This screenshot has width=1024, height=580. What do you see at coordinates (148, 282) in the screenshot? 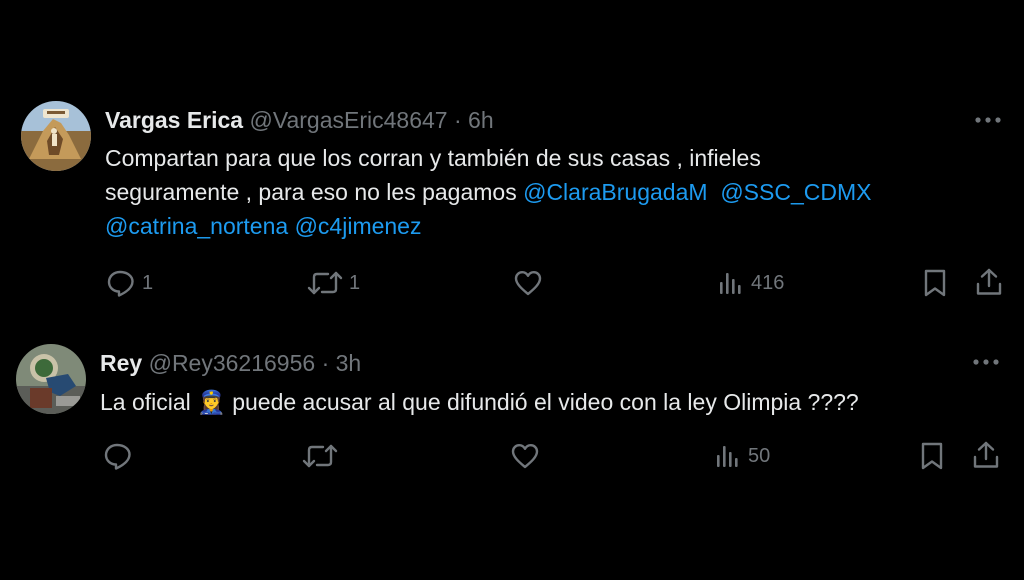
I see `reply-count: 1` at bounding box center [148, 282].